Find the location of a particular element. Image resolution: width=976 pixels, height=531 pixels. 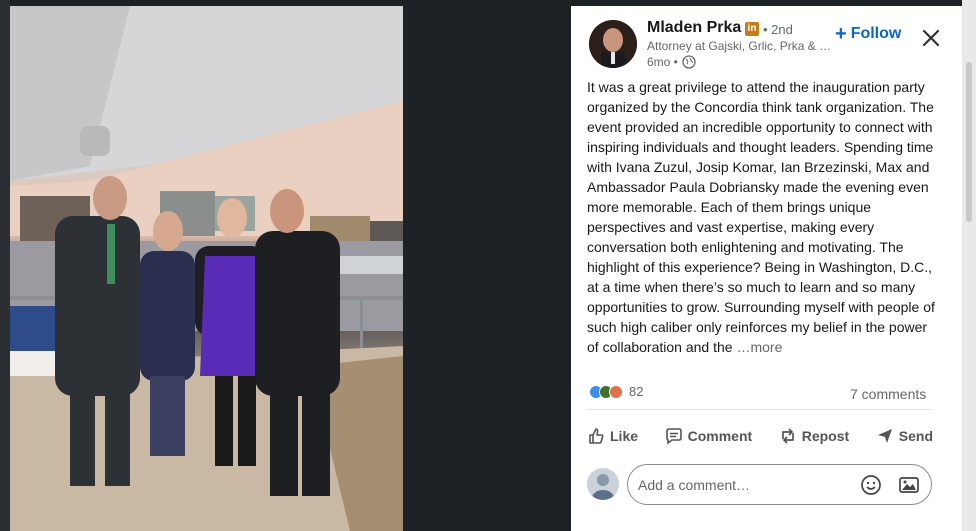

comment-box is located at coordinates (779, 484).